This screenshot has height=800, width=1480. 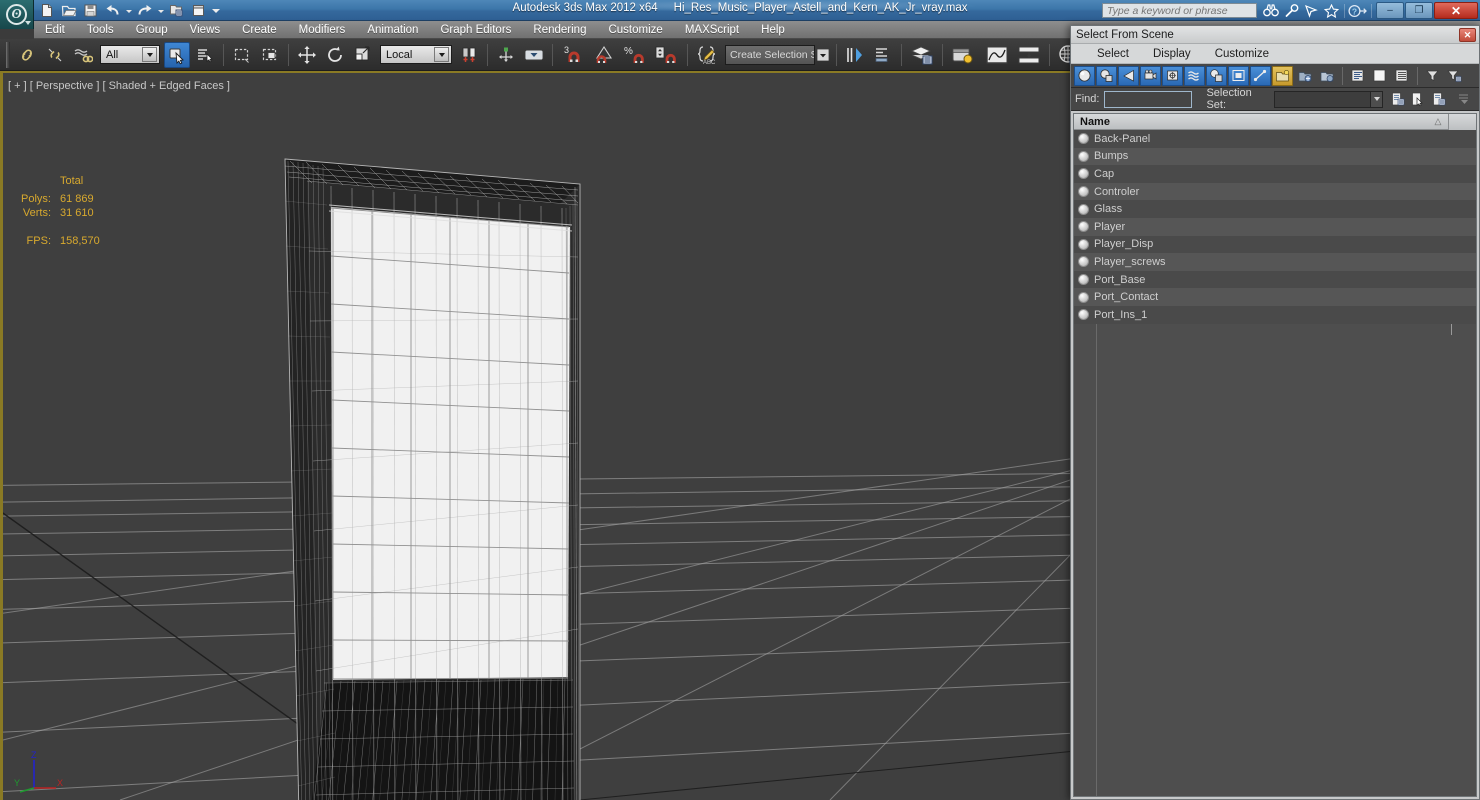 What do you see at coordinates (1148, 99) in the screenshot?
I see `find-input` at bounding box center [1148, 99].